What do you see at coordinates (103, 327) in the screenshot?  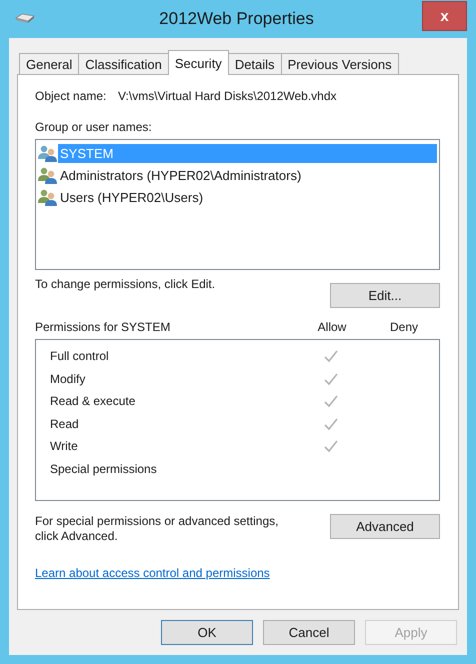 I see `permissions-title: Permissions for SYSTEM` at bounding box center [103, 327].